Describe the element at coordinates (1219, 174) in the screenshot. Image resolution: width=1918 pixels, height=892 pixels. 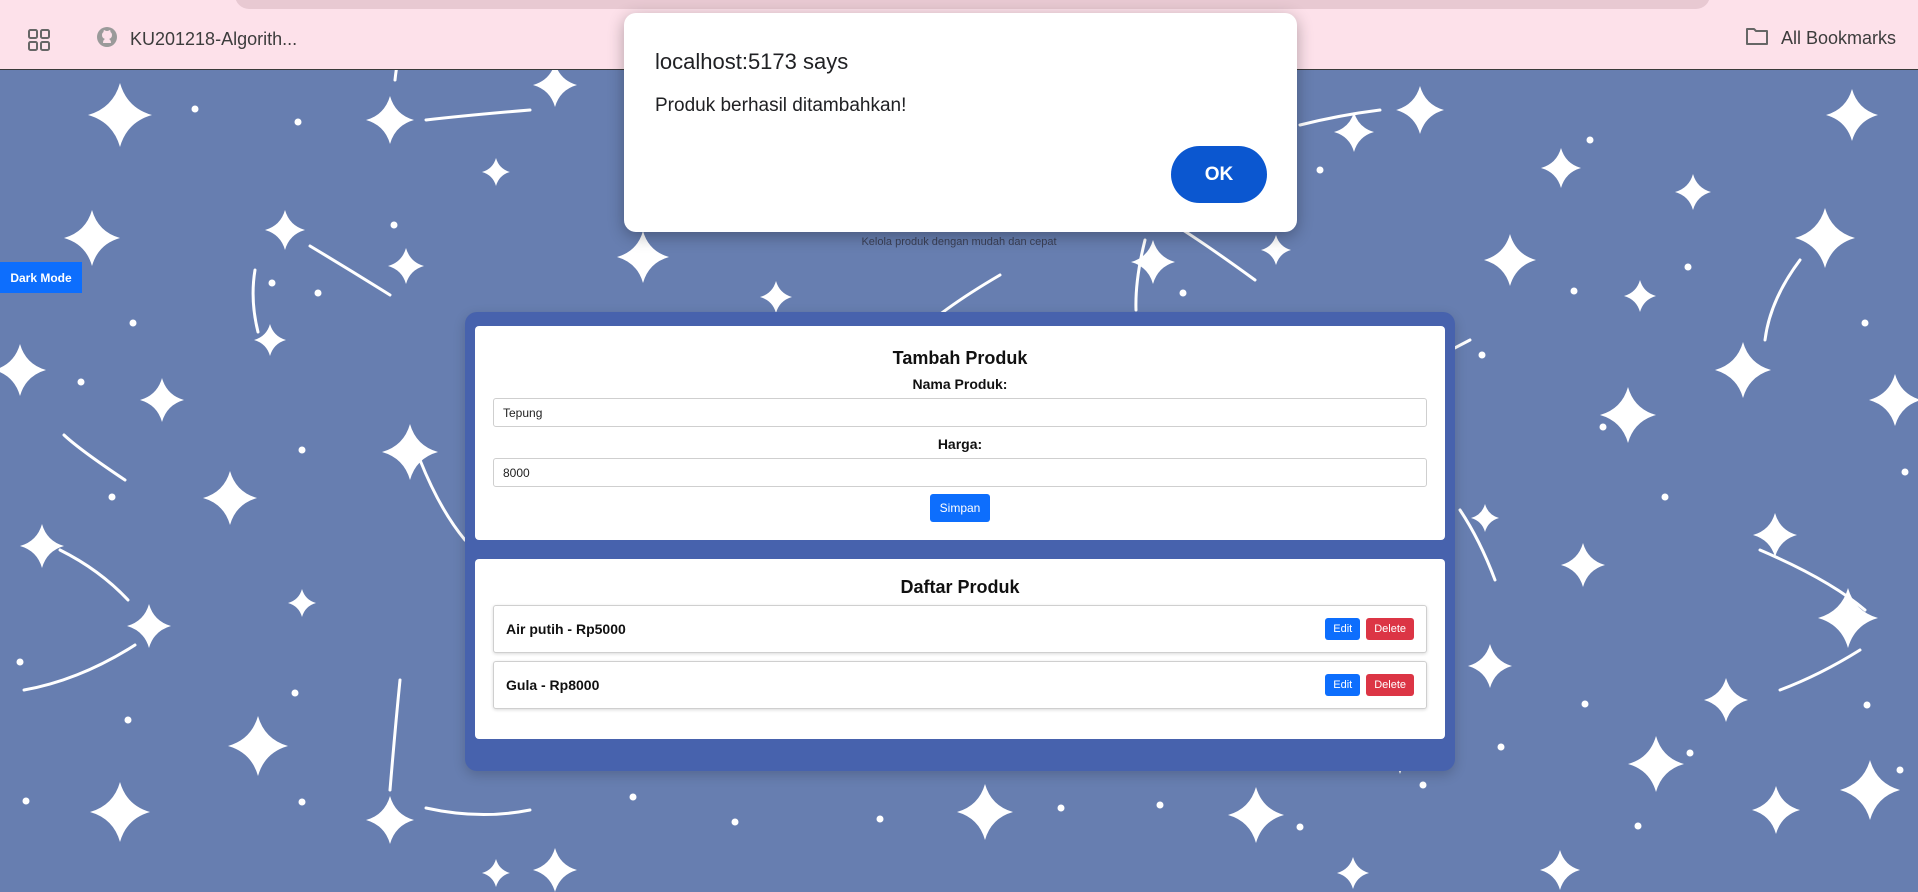
I see `ok-button: OK` at that location.